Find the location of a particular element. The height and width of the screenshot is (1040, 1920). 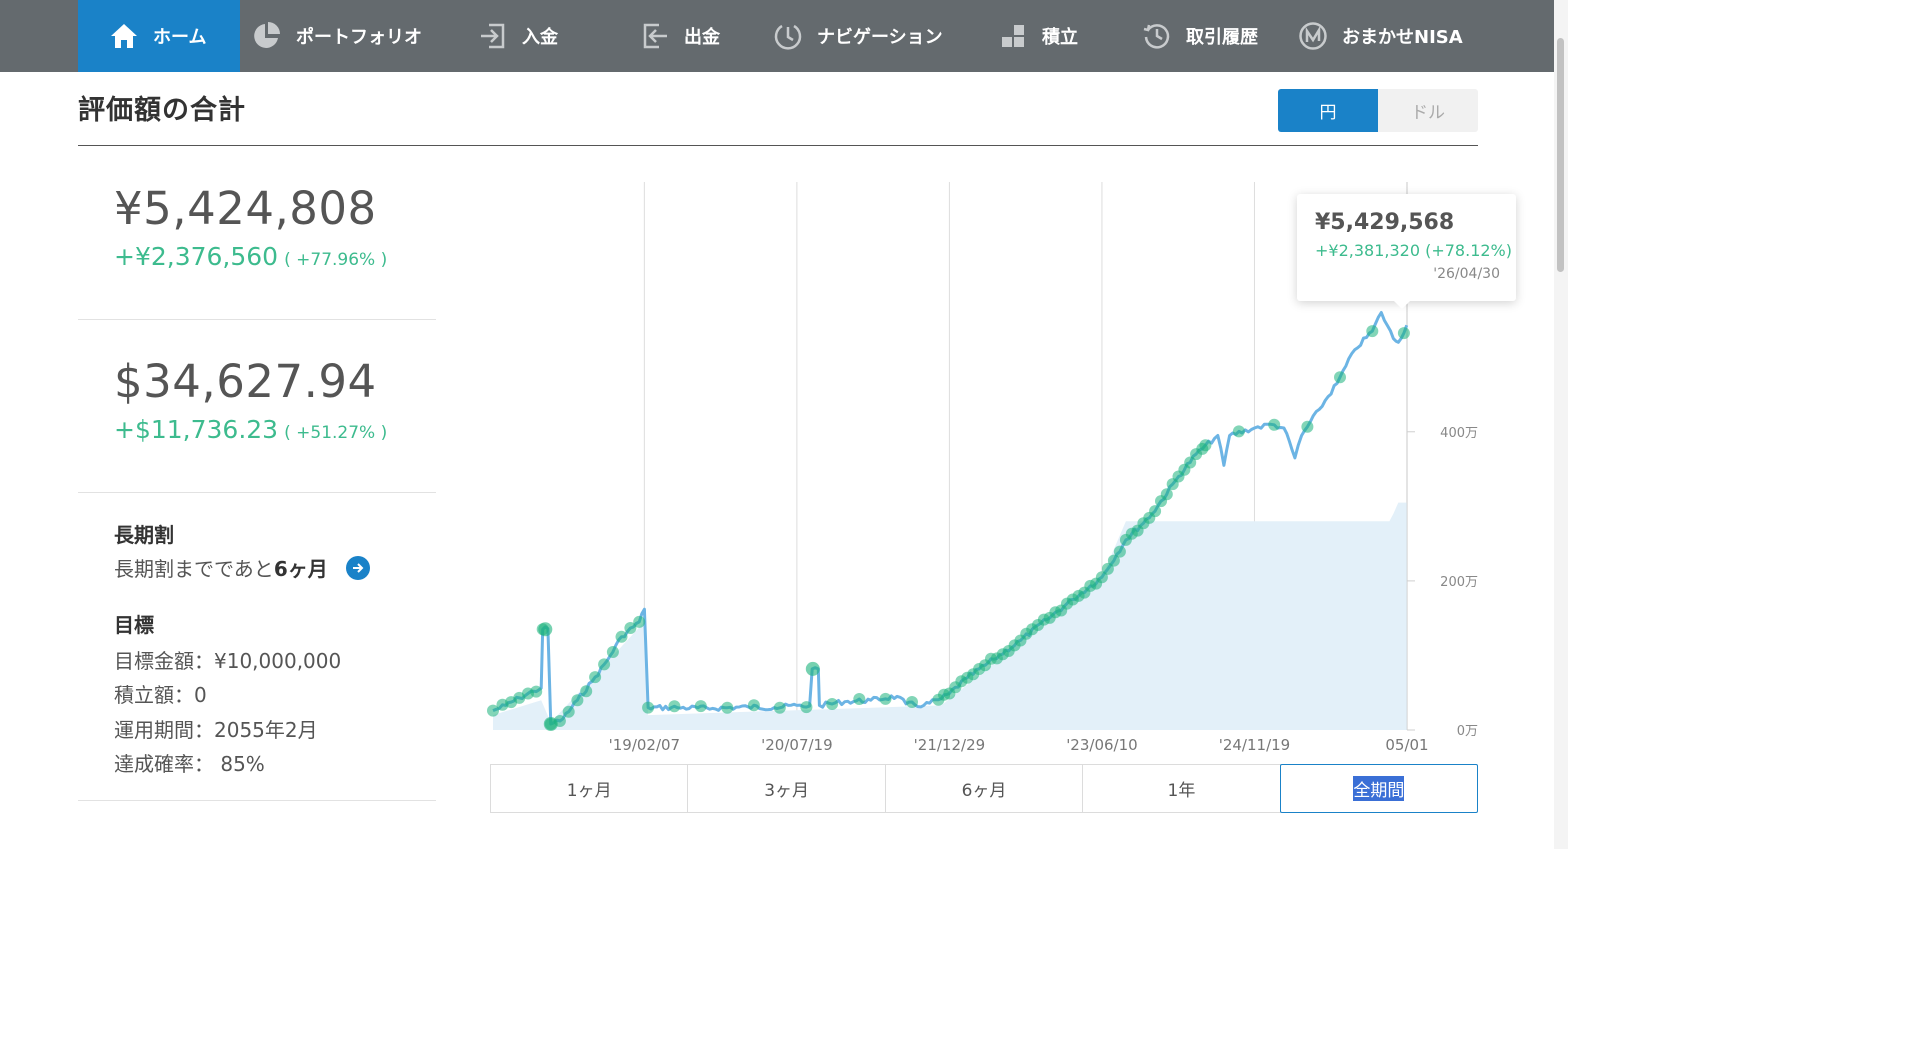

x-tick-label: '24/11/19 is located at coordinates (1255, 745).